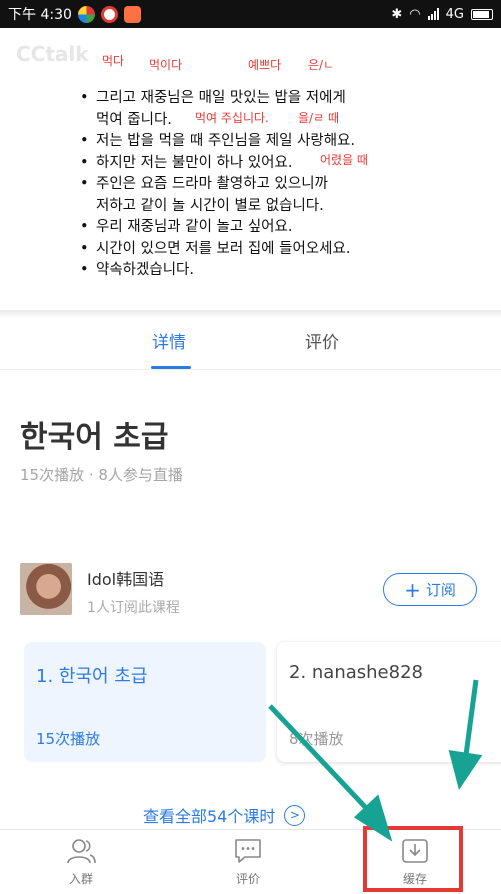 This screenshot has height=894, width=501. Describe the element at coordinates (454, 14) in the screenshot. I see `network-type: 4G` at that location.